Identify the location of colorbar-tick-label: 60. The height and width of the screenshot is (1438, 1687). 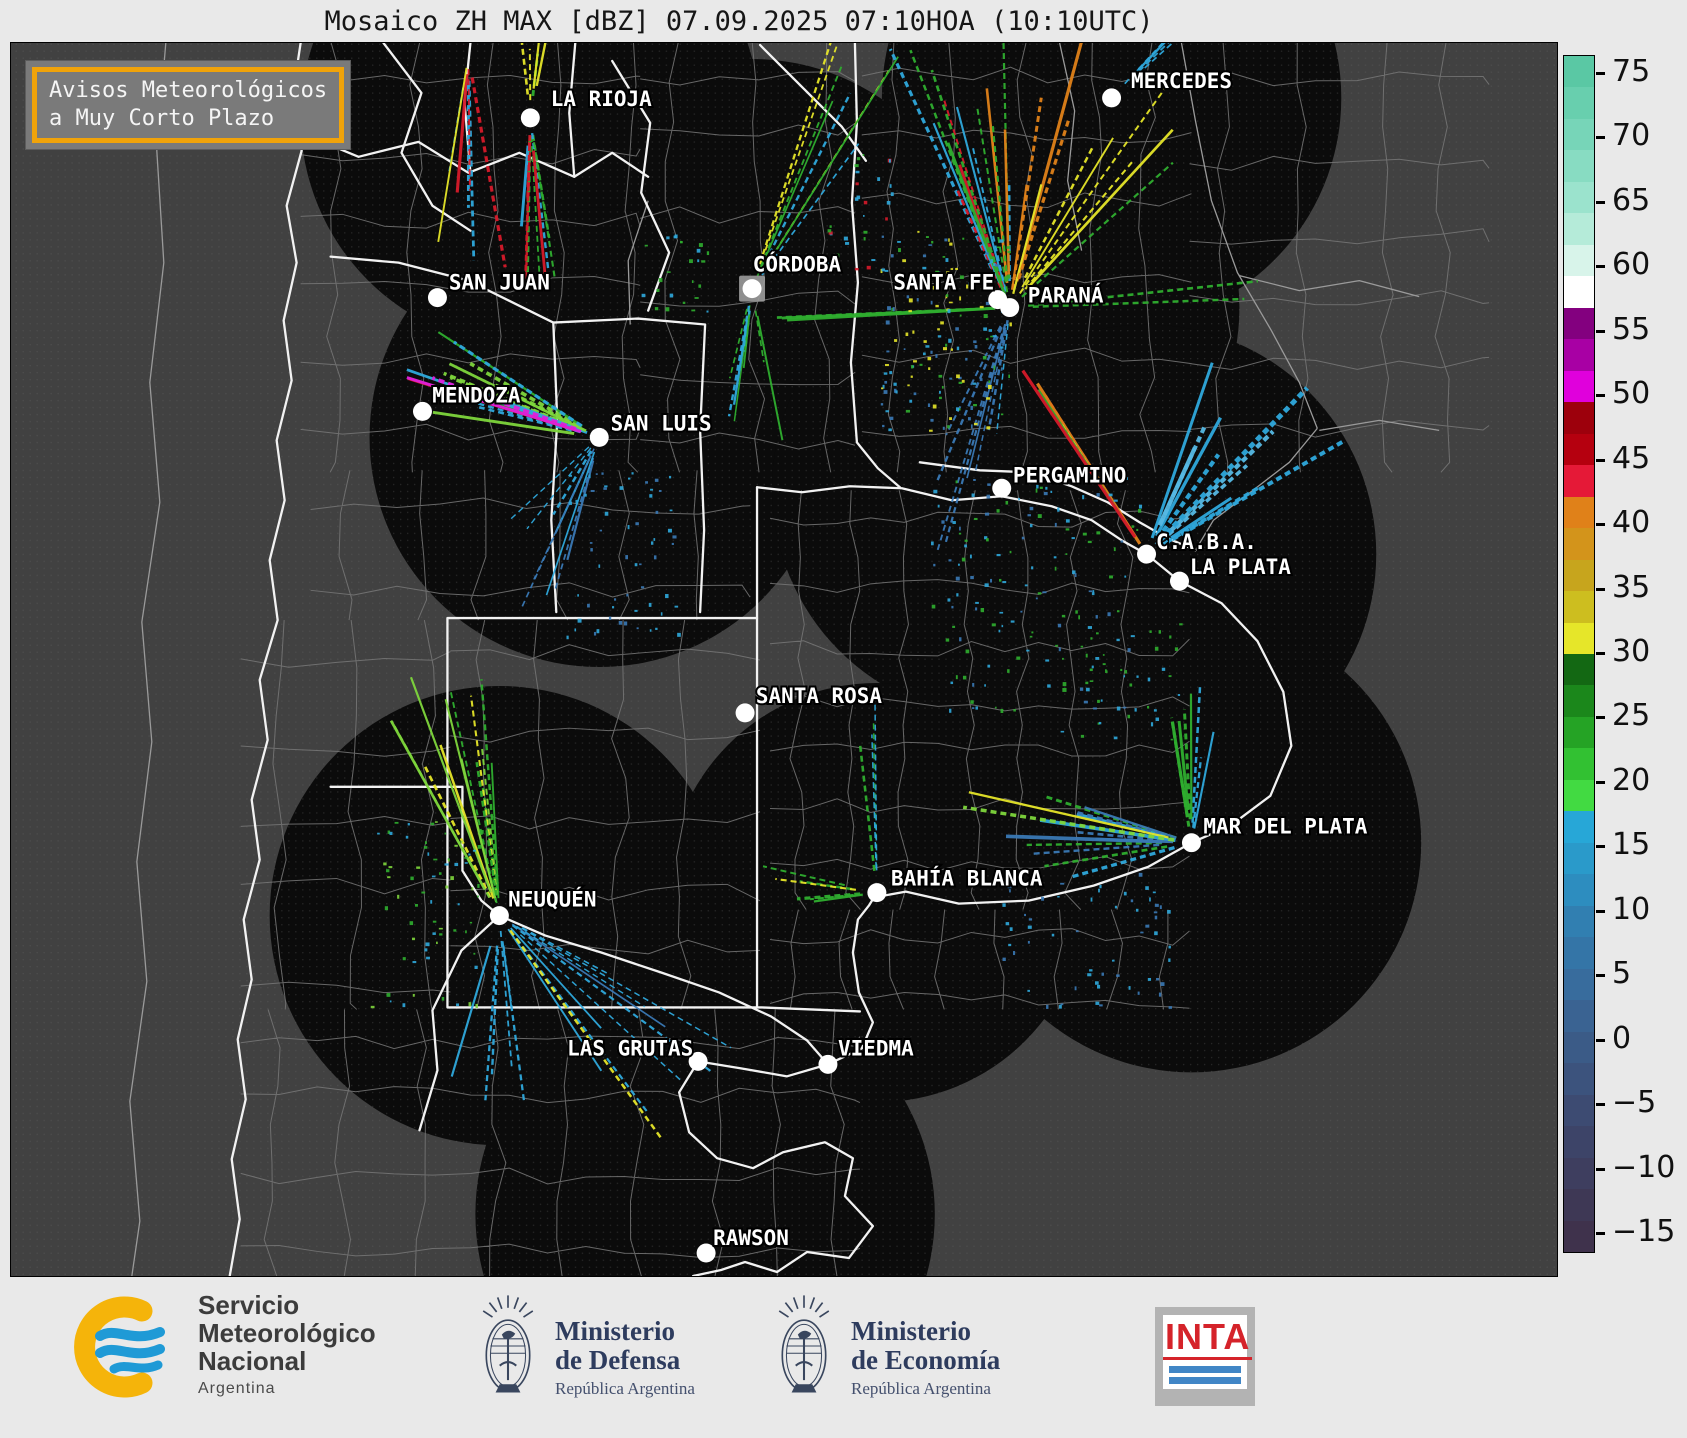
(1631, 265).